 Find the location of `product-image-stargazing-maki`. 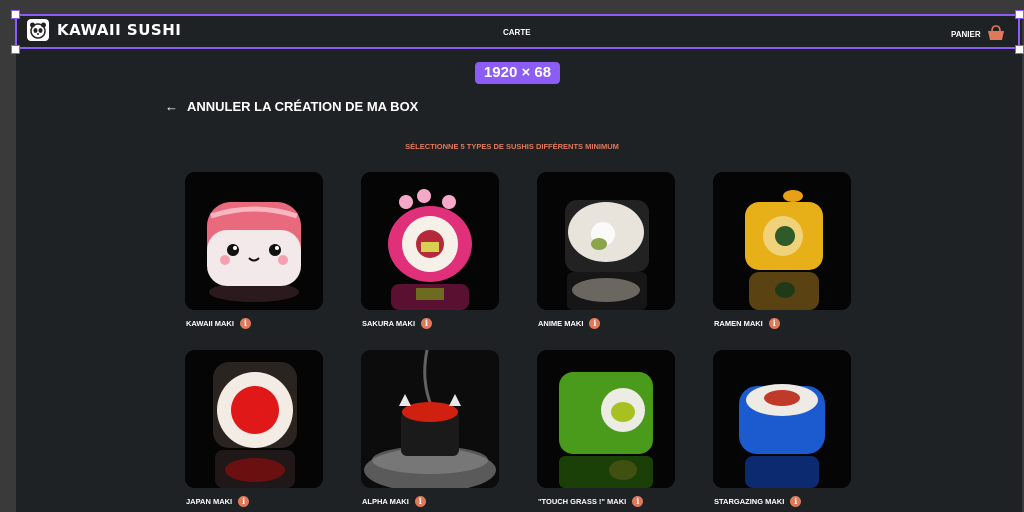

product-image-stargazing-maki is located at coordinates (782, 419).